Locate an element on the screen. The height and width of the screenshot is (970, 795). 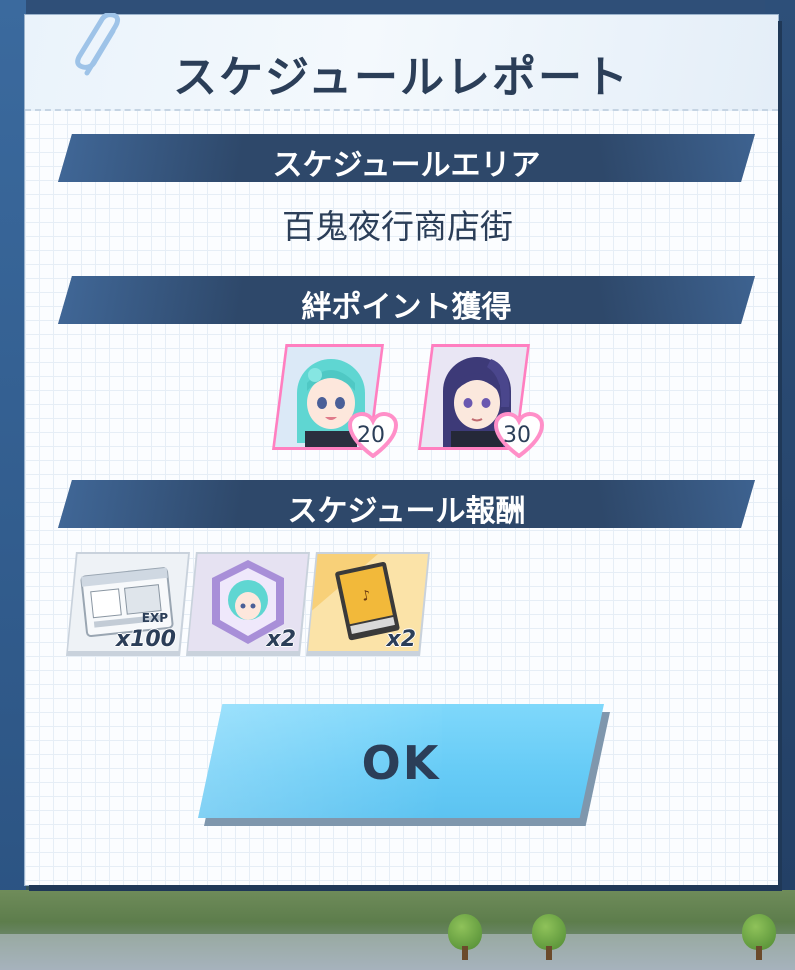
reward-section-label: スケジュール報酬 is located at coordinates (406, 511).